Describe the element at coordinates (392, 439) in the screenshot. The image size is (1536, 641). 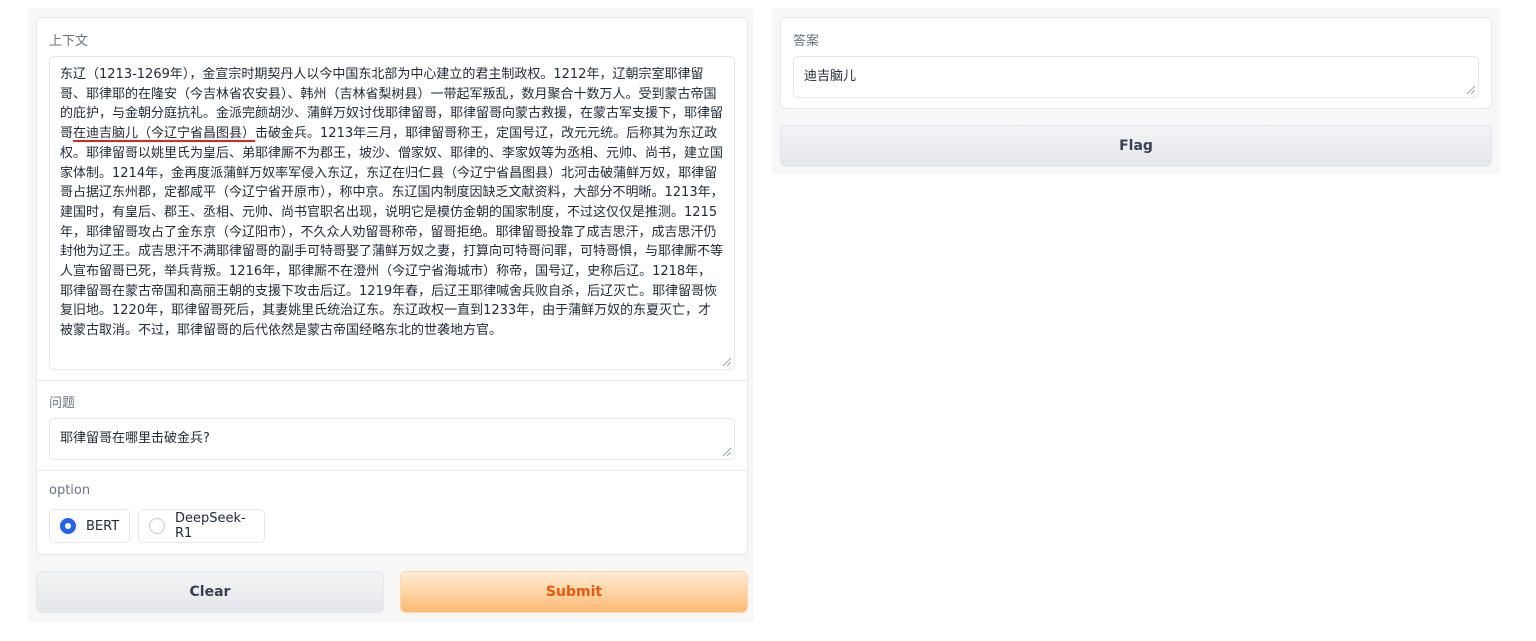
I see `question-textarea: 耶律留哥在哪里击破金兵?` at that location.